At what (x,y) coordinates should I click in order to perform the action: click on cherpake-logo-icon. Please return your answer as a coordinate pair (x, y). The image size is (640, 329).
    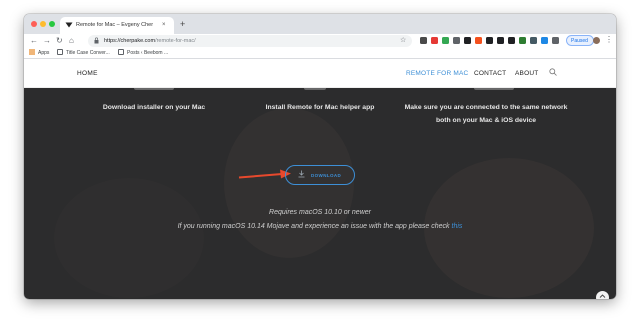
    Looking at the image, I should click on (69, 25).